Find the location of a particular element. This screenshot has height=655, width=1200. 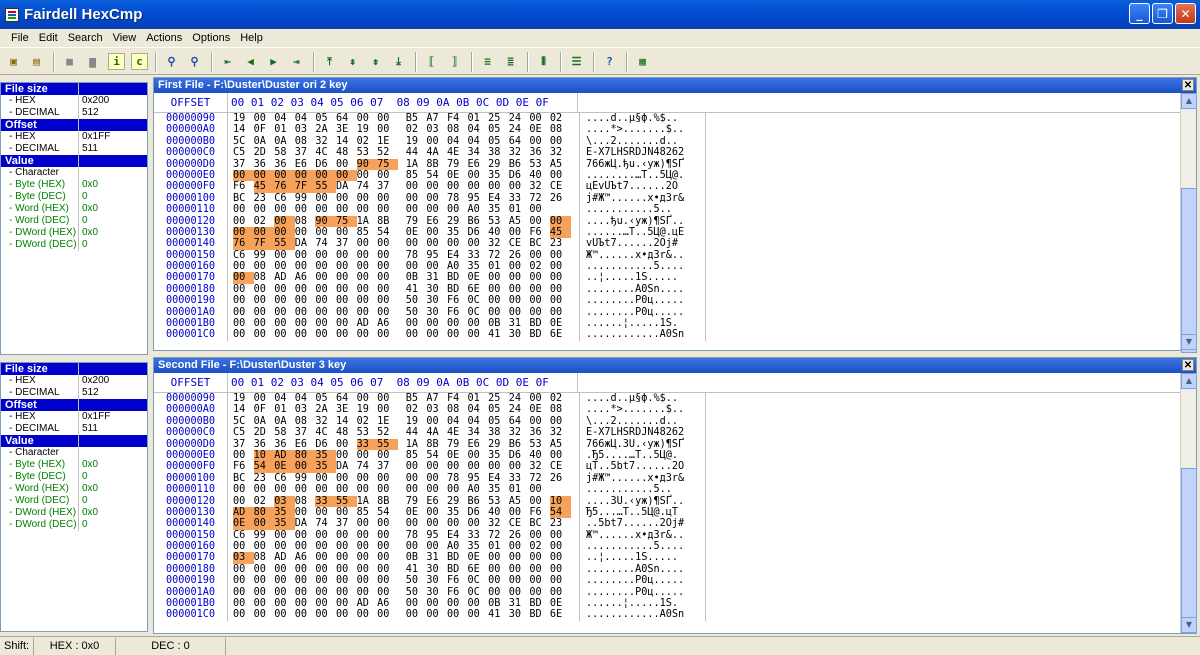

go-bottom-icon: ⤓ is located at coordinates (398, 61).